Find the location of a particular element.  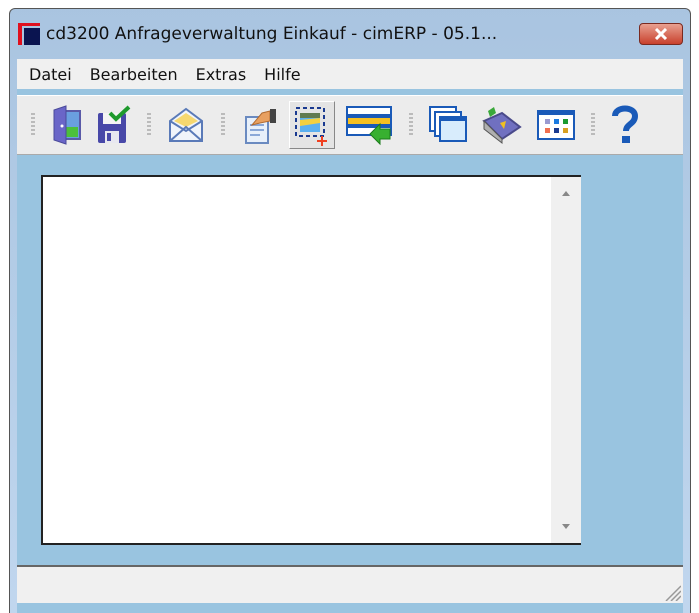

menu-item: Extras is located at coordinates (222, 74).